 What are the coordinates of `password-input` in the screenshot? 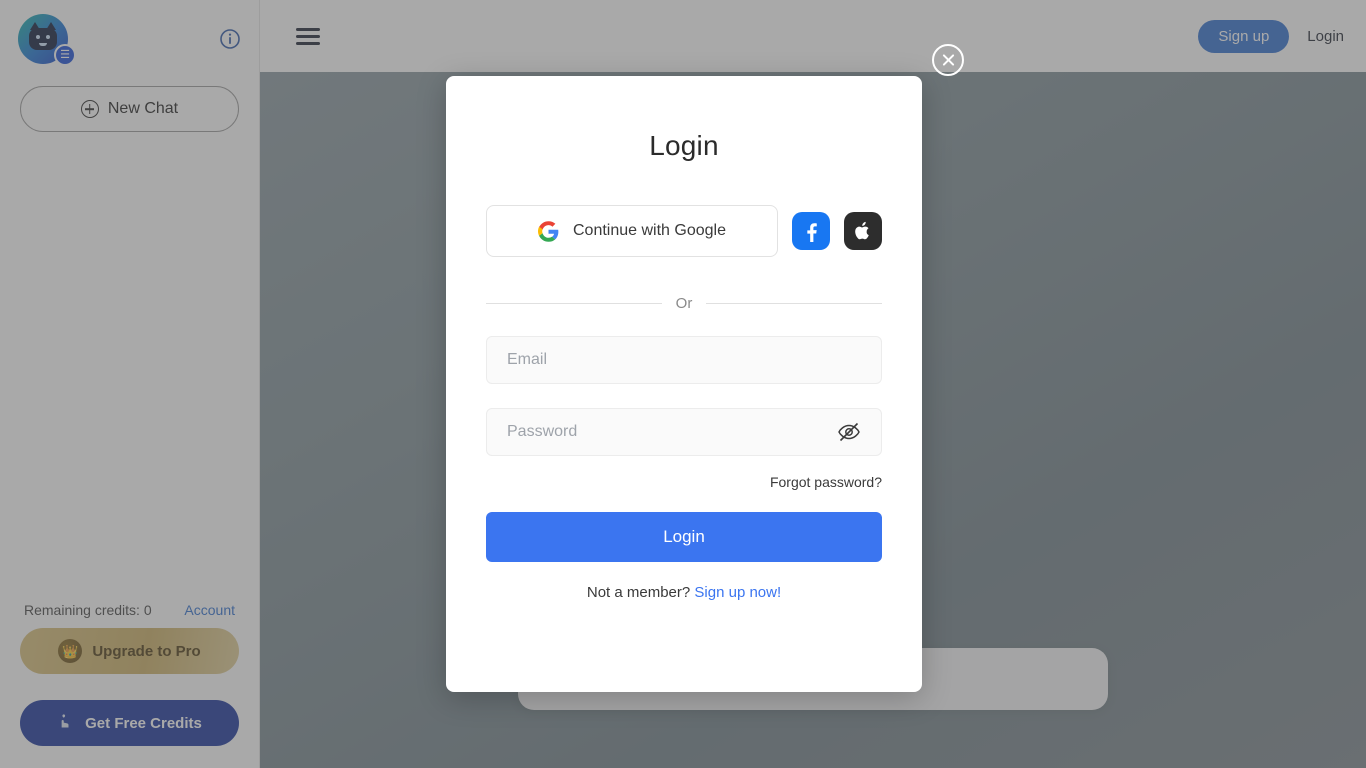 It's located at (668, 432).